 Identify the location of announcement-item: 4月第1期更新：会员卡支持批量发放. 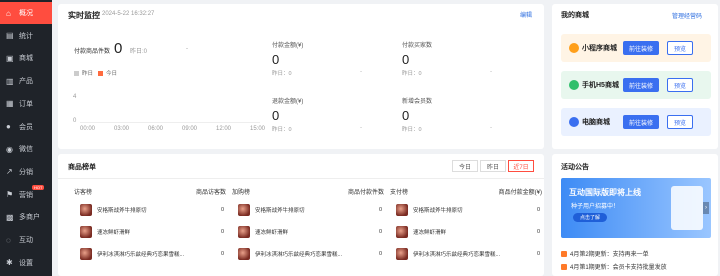
(614, 266).